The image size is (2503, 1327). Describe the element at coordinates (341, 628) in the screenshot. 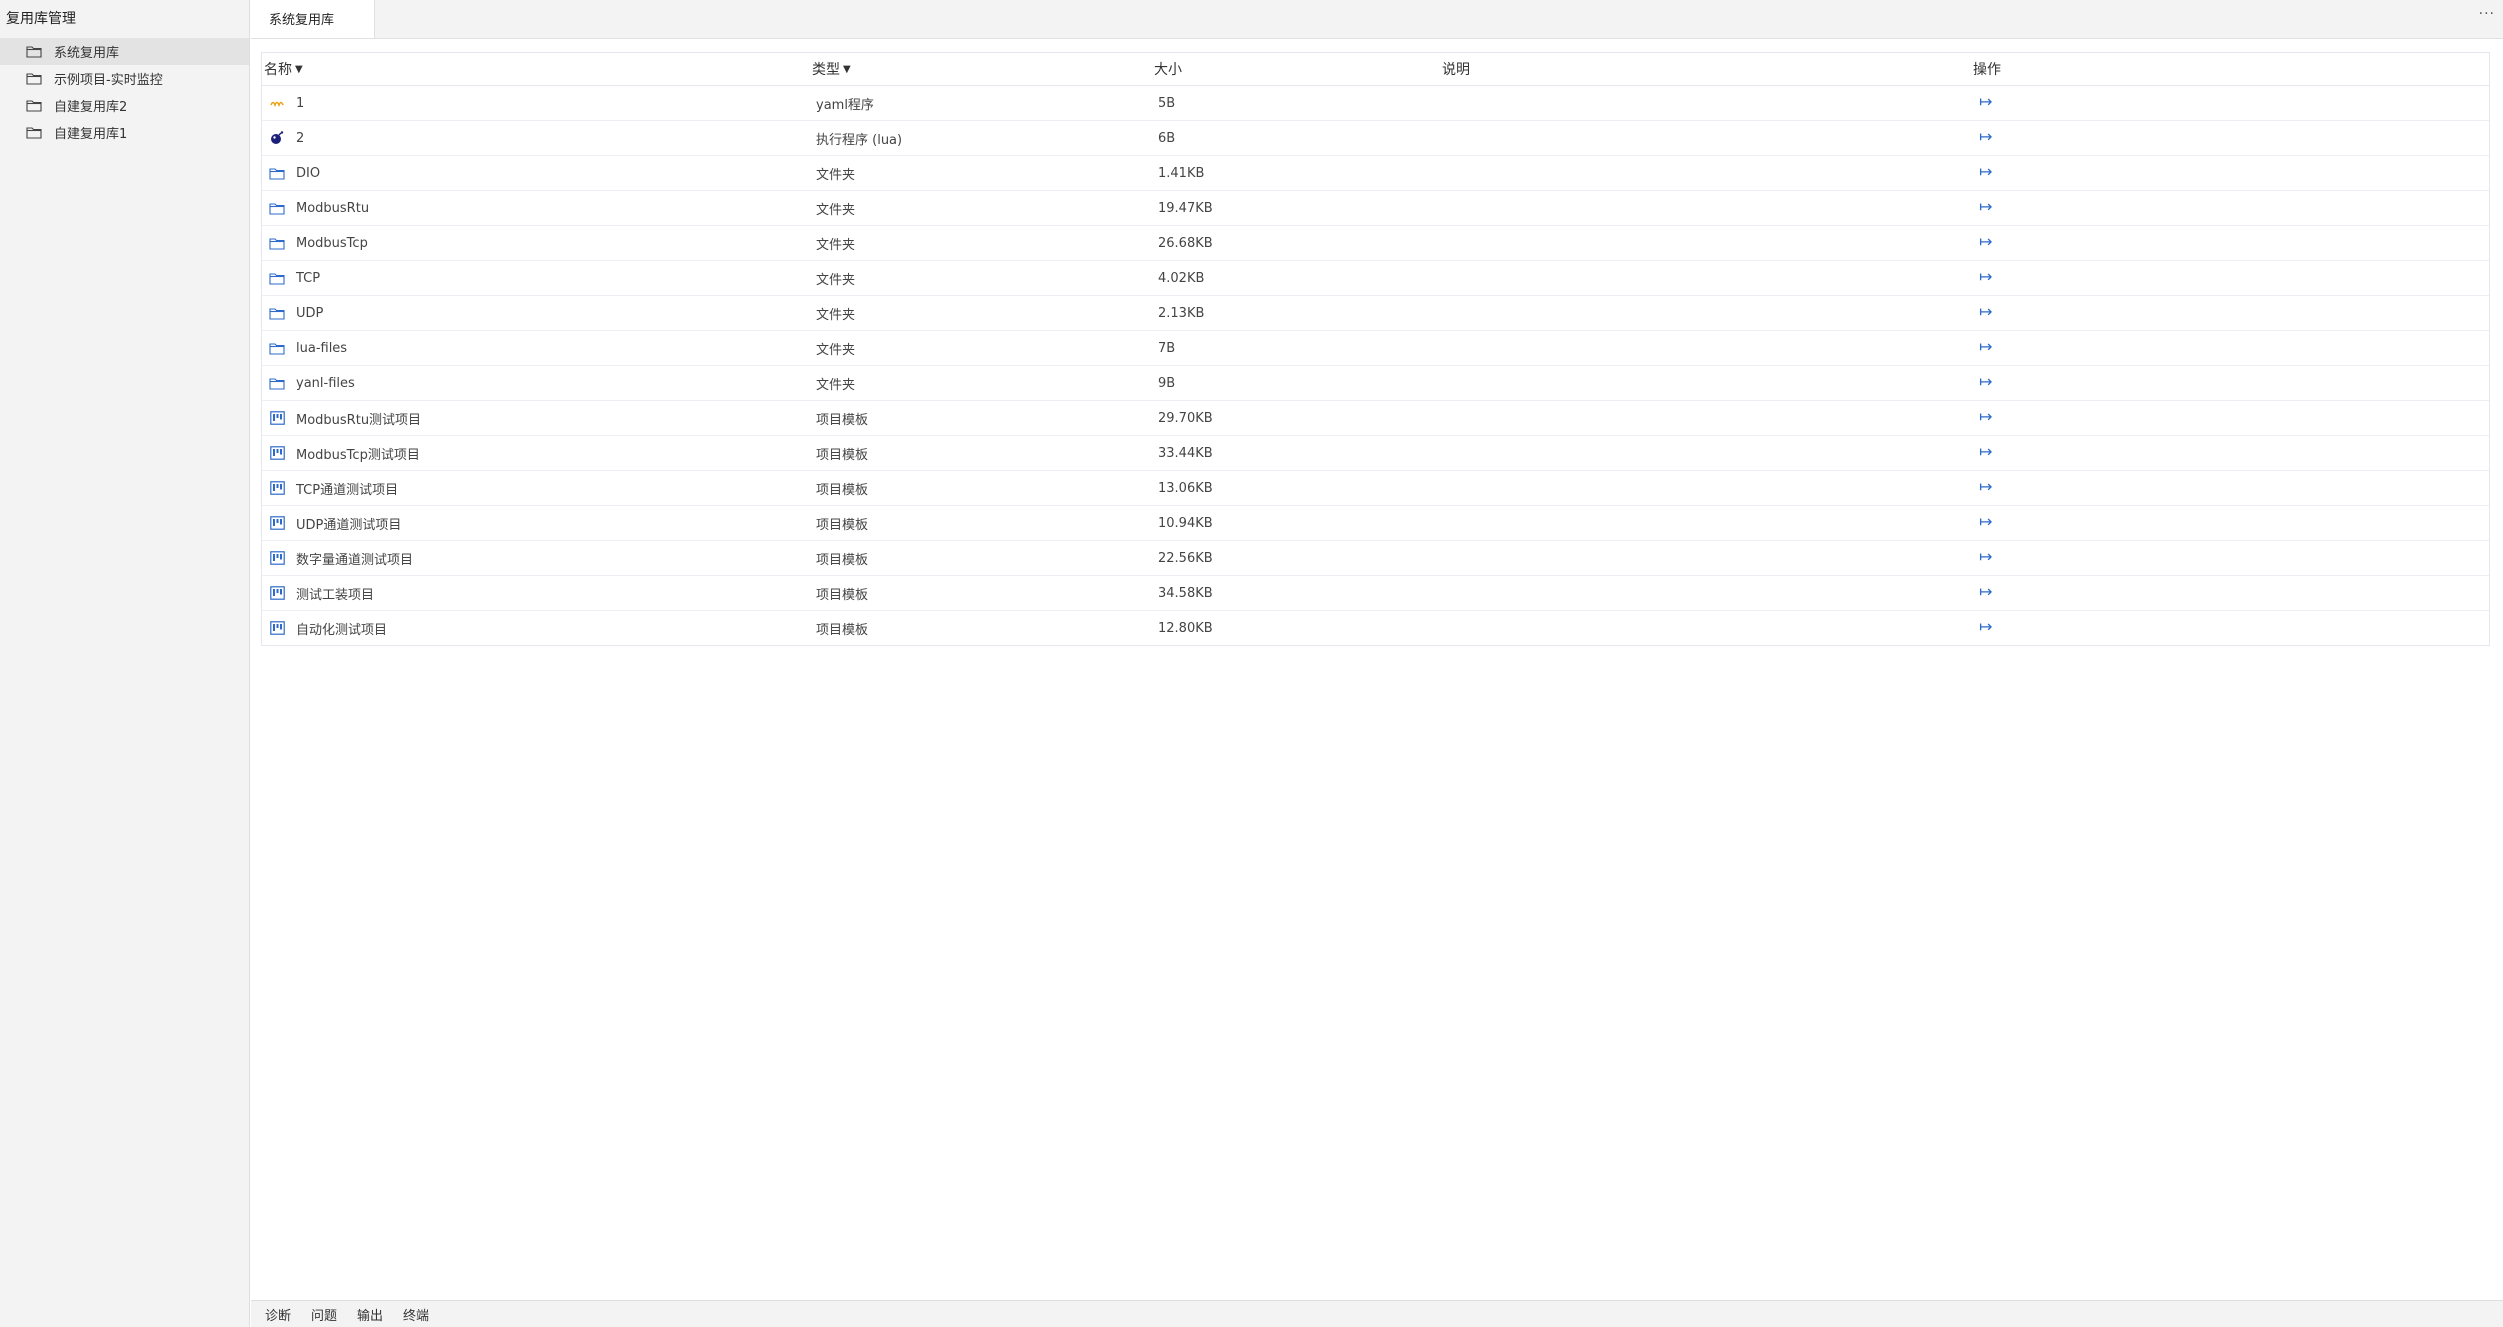

I see `row-name: 自动化测试项目` at that location.